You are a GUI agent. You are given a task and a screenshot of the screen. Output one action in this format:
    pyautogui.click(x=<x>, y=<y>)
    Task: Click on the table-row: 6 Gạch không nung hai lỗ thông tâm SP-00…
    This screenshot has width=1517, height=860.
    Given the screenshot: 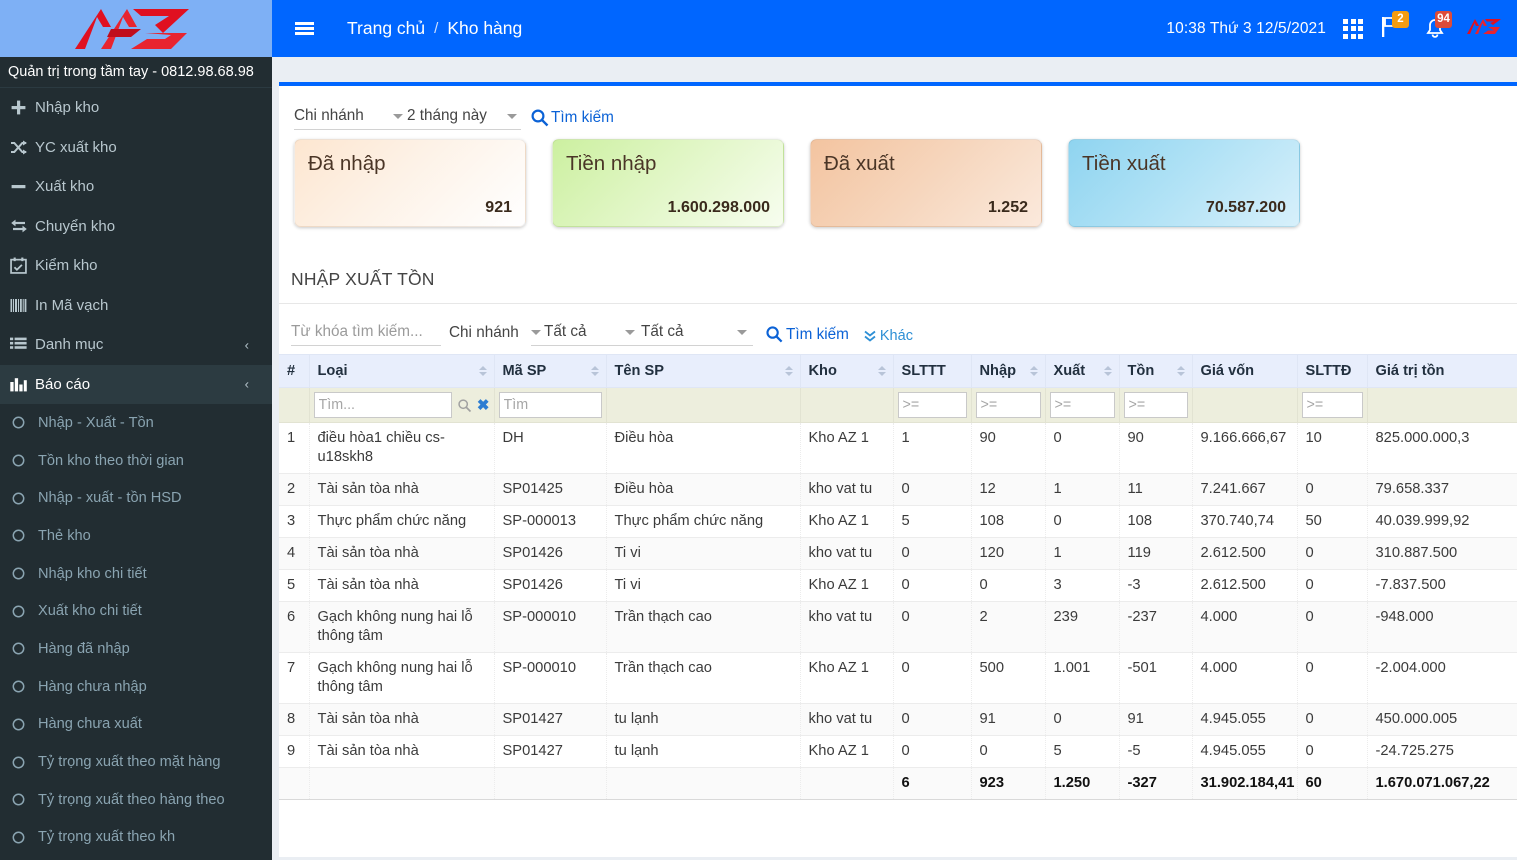 What is the action you would take?
    pyautogui.click(x=898, y=627)
    